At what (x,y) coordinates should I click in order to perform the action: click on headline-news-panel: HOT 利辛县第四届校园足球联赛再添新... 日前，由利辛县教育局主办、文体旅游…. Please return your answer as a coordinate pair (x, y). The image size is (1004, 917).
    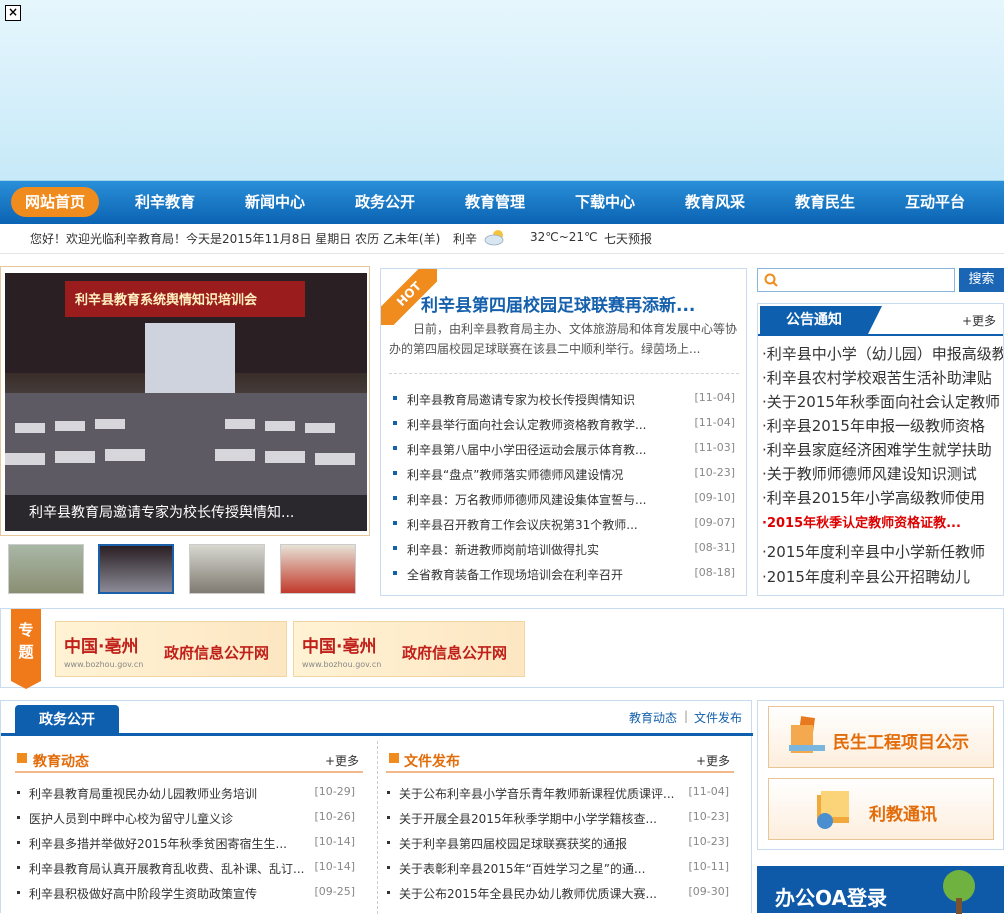
    Looking at the image, I should click on (563, 432).